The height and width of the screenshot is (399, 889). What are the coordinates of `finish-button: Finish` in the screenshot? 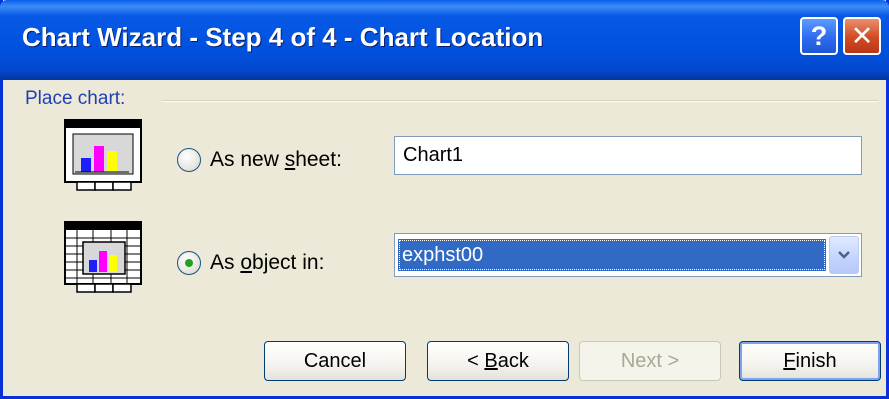 It's located at (810, 361).